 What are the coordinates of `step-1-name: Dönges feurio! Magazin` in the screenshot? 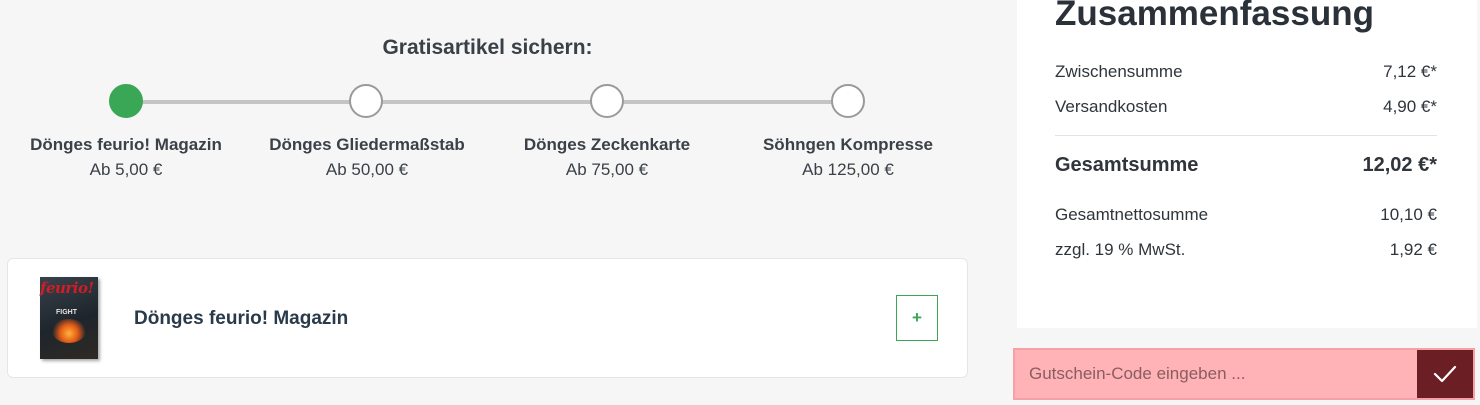 It's located at (126, 144).